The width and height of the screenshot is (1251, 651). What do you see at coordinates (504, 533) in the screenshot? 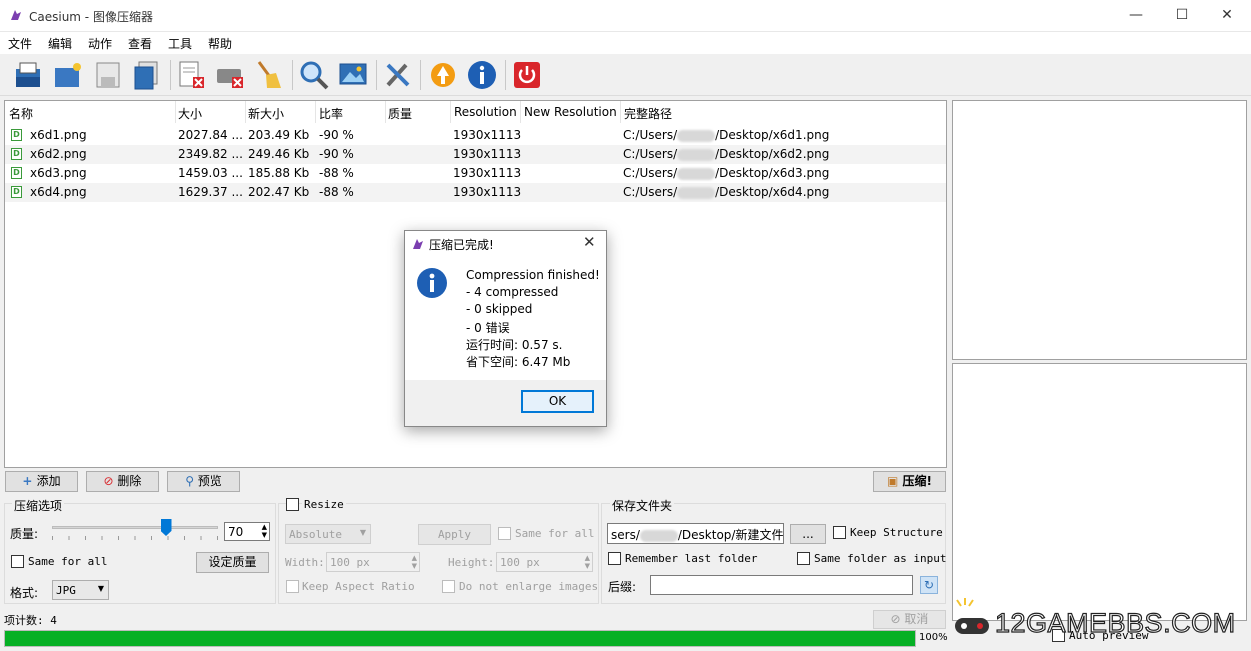
I see `resize-same-for-all-checkbox` at bounding box center [504, 533].